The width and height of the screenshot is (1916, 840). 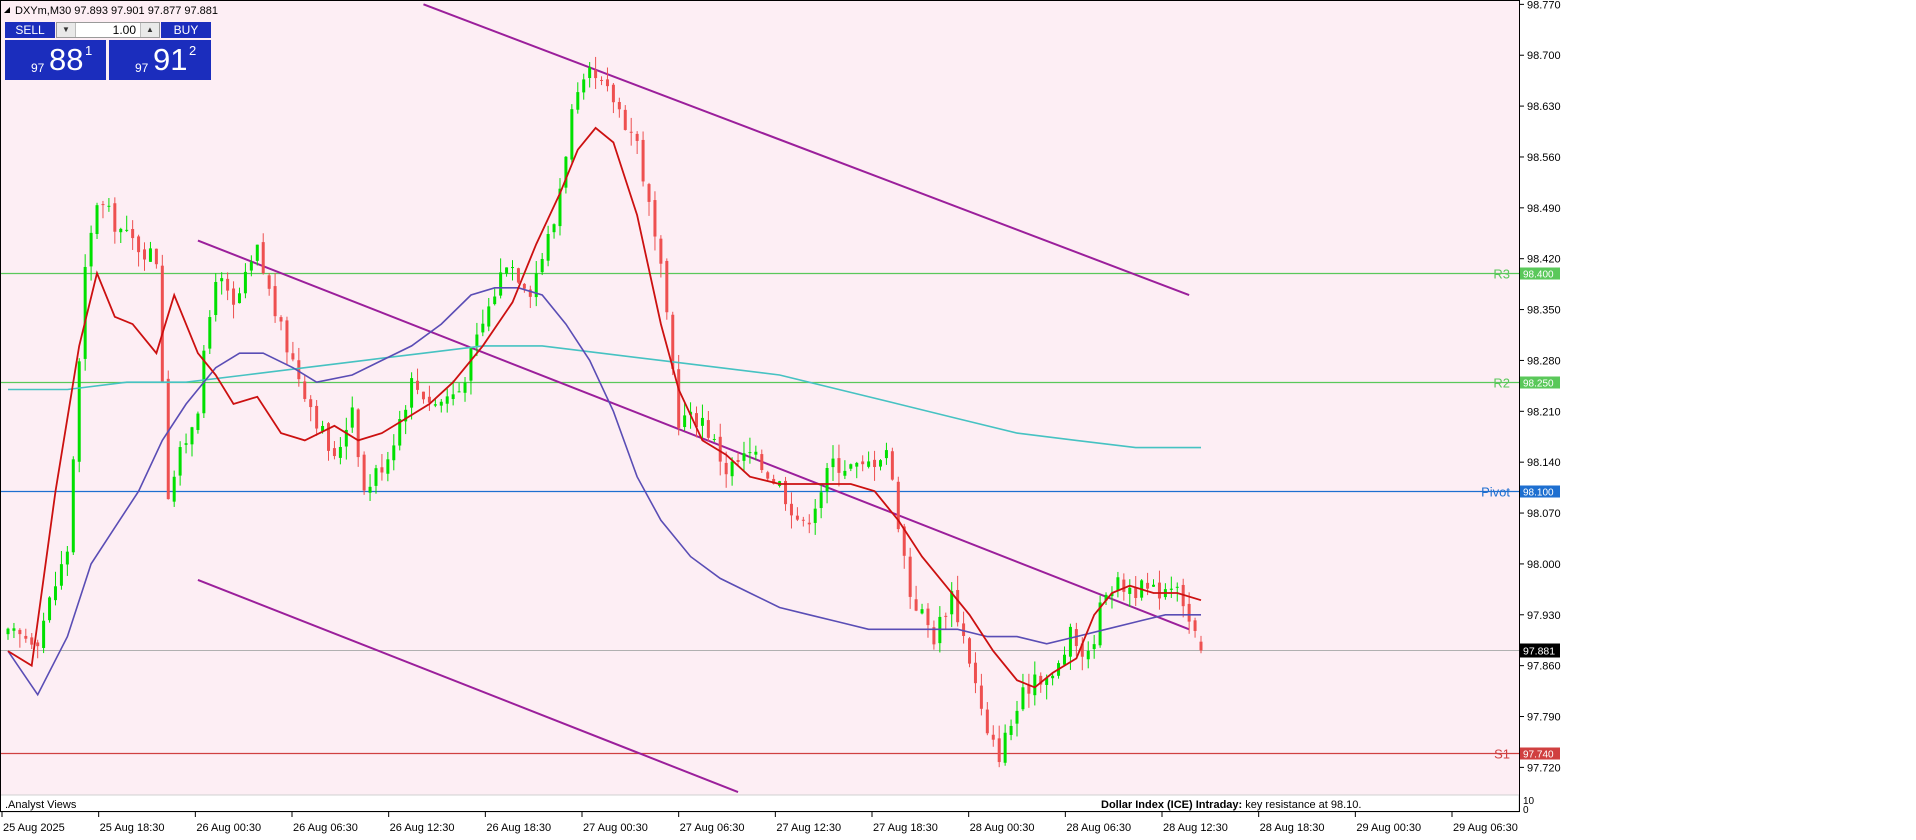 What do you see at coordinates (1544, 463) in the screenshot?
I see `price-axis-label: 98.140` at bounding box center [1544, 463].